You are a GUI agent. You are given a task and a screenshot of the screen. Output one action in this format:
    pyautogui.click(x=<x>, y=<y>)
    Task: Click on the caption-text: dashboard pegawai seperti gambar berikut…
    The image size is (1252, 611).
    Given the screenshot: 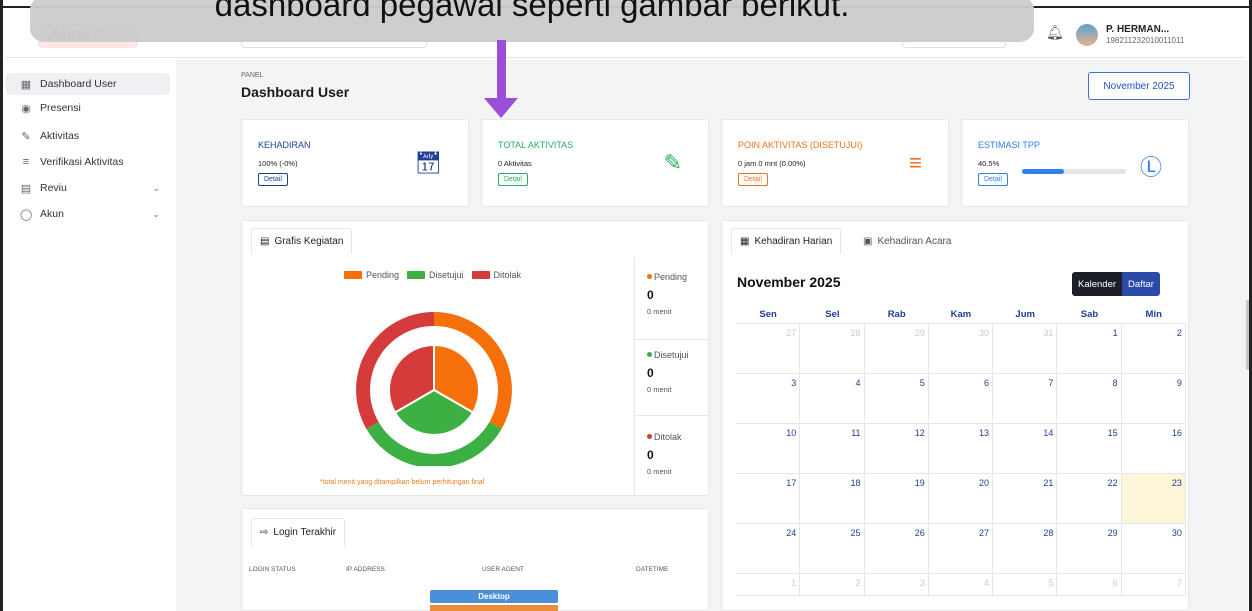 What is the action you would take?
    pyautogui.click(x=532, y=11)
    